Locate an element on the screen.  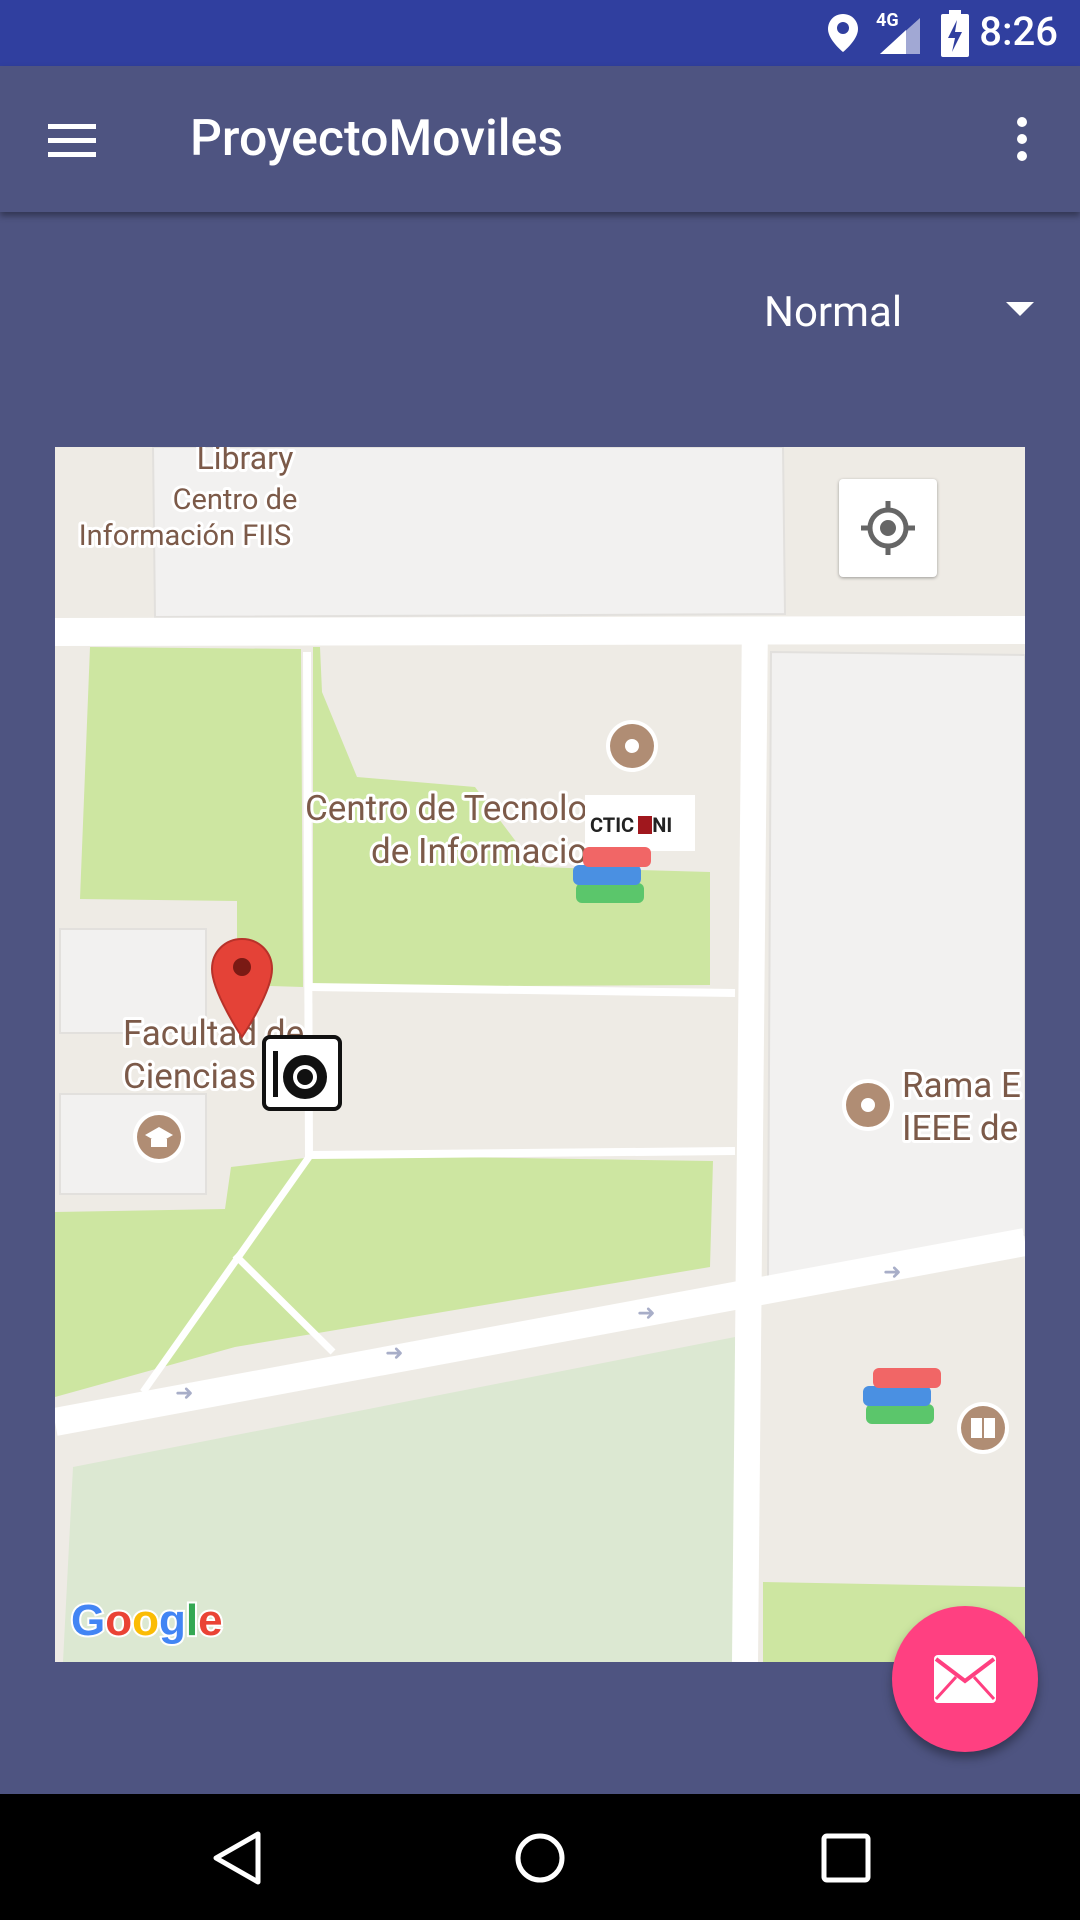
navigation-bar is located at coordinates (540, 1857).